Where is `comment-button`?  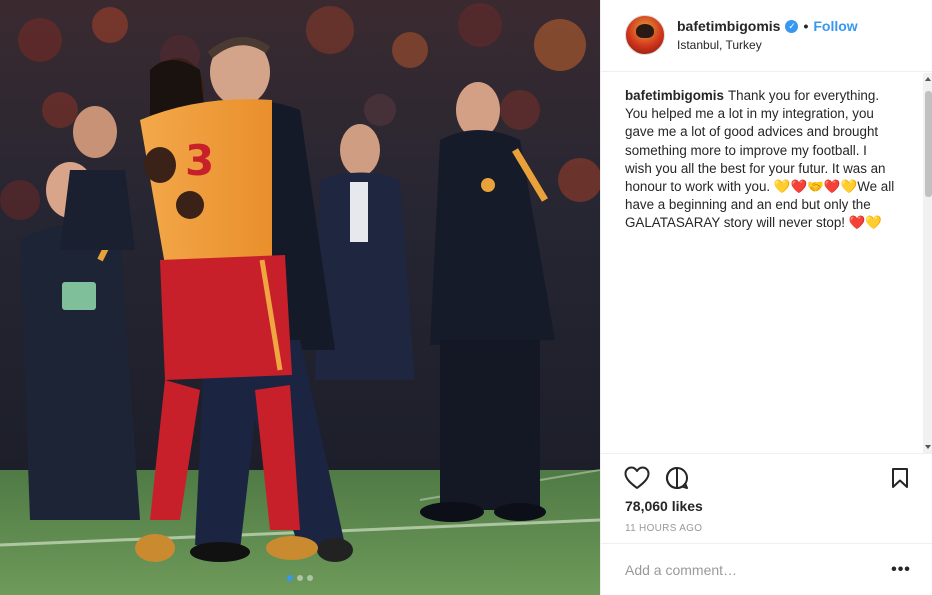 comment-button is located at coordinates (677, 478).